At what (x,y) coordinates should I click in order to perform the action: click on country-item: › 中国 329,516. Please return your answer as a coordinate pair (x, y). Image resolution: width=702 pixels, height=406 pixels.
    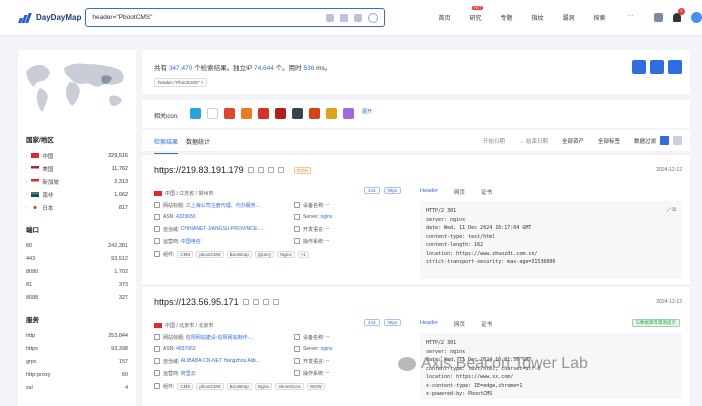
    Looking at the image, I should click on (77, 155).